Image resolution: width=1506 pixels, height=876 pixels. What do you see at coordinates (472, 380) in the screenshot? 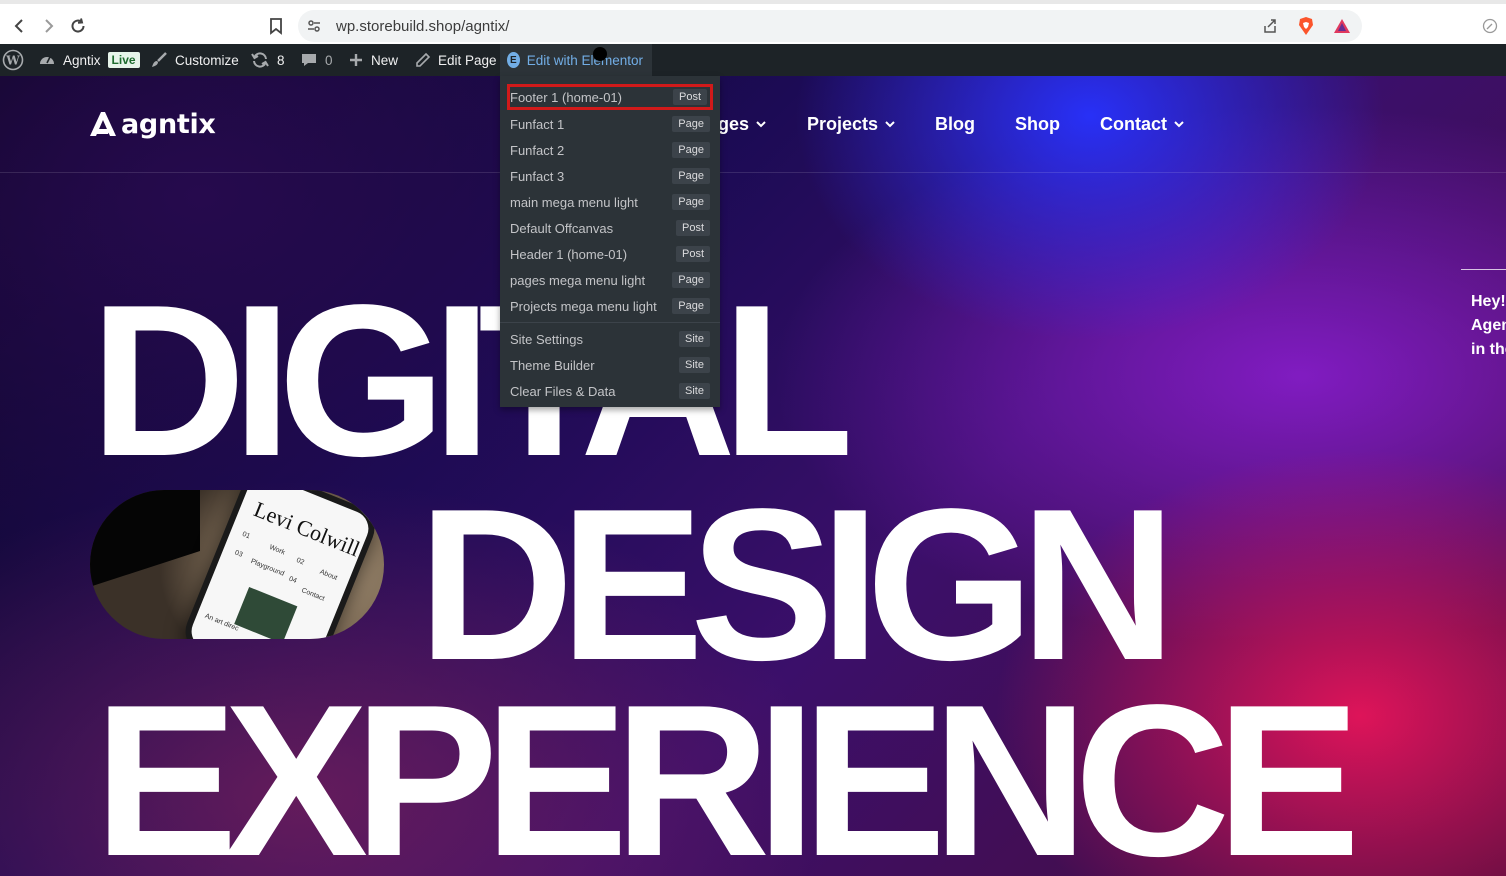
I see `hero-heading-line1: DIGITAL` at bounding box center [472, 380].